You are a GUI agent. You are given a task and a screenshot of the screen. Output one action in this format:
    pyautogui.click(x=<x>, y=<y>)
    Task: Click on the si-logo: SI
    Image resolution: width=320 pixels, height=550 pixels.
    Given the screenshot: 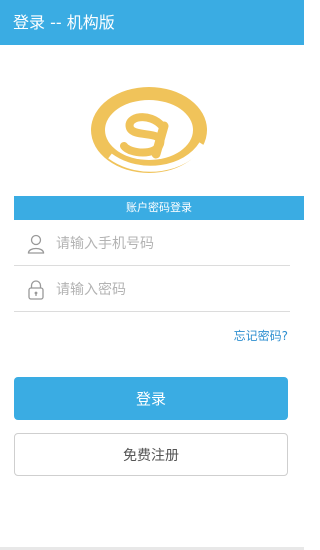 What is the action you would take?
    pyautogui.click(x=149, y=130)
    